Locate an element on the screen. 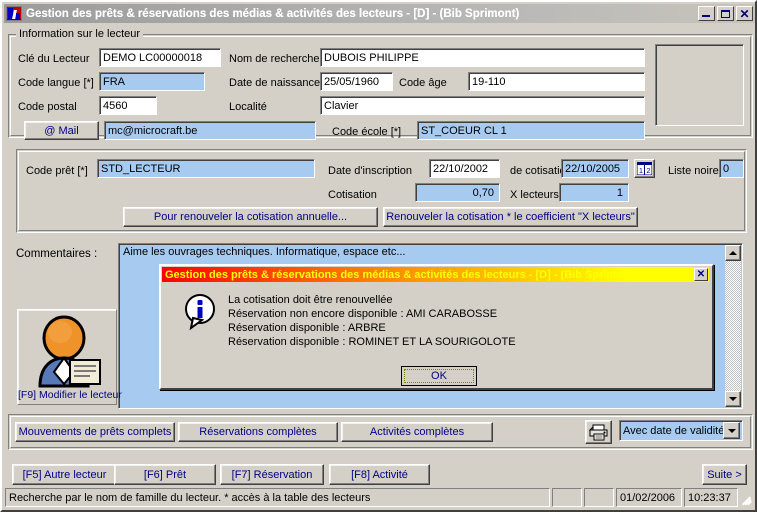 This screenshot has width=757, height=512. code-ecole-input: ST_COEUR CL 1 is located at coordinates (531, 130).